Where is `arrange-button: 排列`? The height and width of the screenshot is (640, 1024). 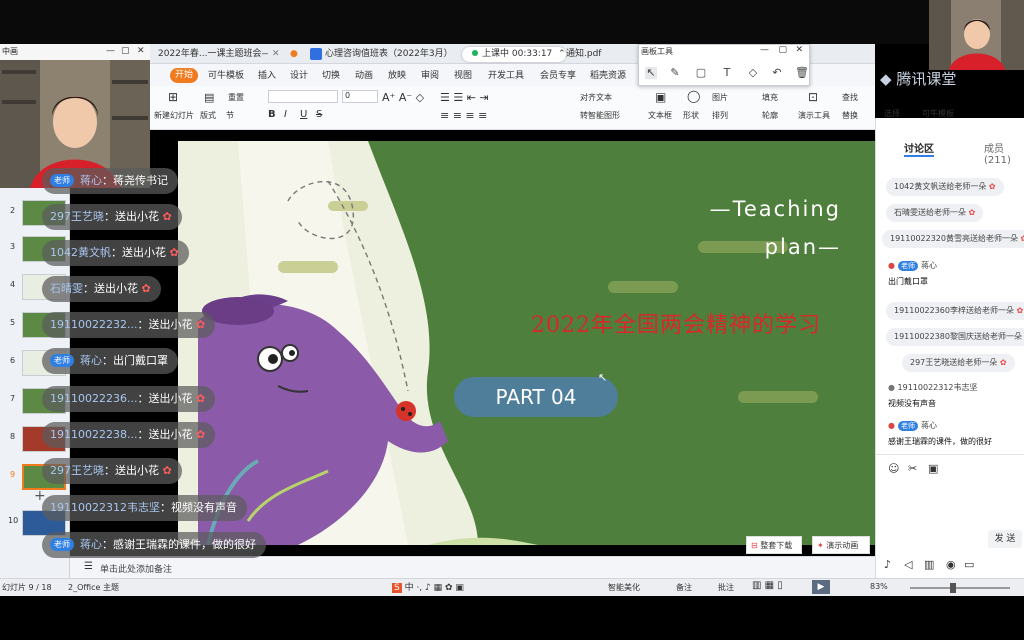
arrange-button: 排列 is located at coordinates (720, 115).